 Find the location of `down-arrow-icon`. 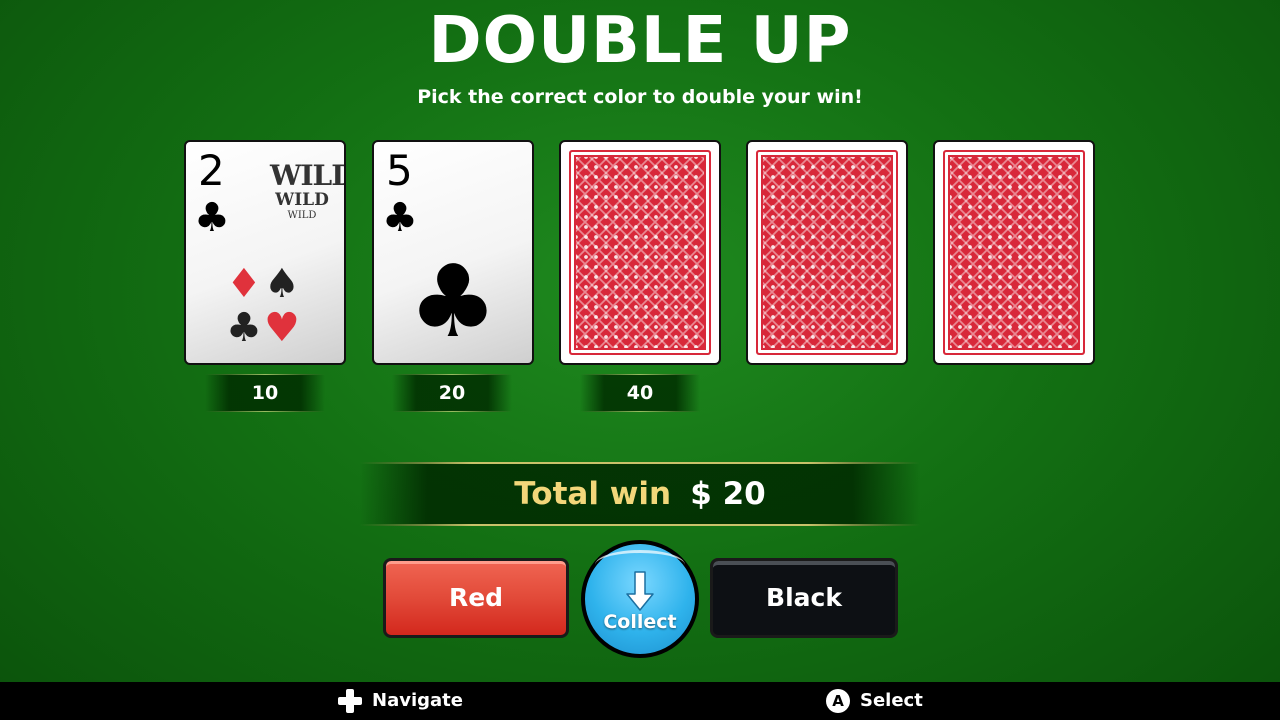

down-arrow-icon is located at coordinates (640, 591).